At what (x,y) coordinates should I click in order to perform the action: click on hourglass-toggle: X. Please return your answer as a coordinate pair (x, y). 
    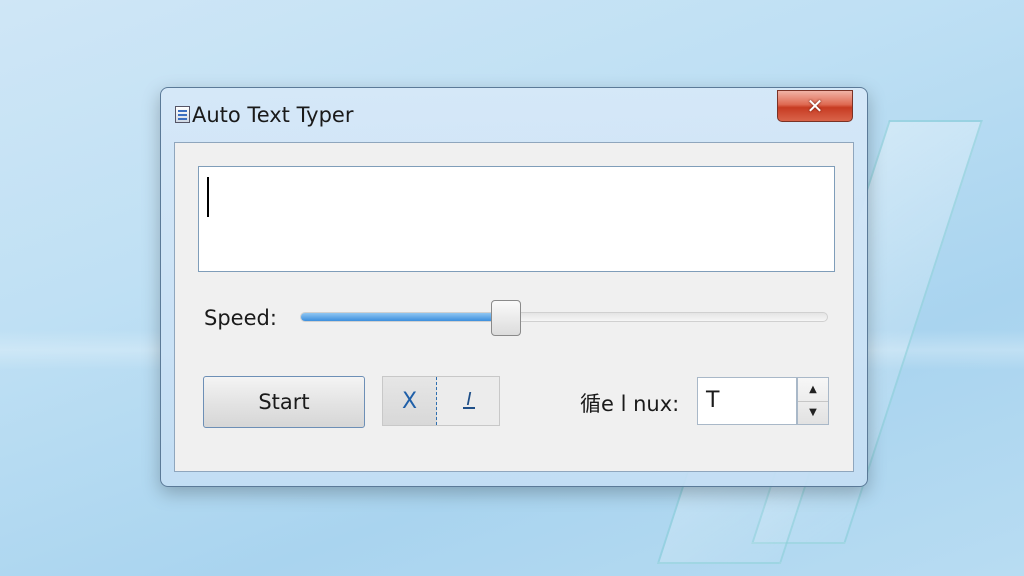
    Looking at the image, I should click on (410, 401).